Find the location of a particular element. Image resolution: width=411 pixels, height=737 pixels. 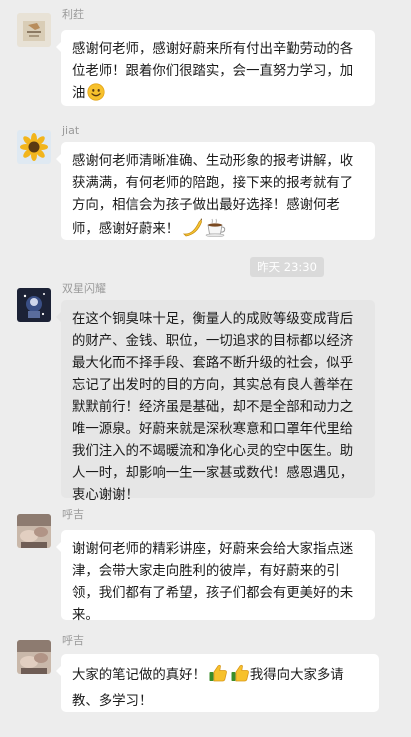

banana-emoji is located at coordinates (192, 231).